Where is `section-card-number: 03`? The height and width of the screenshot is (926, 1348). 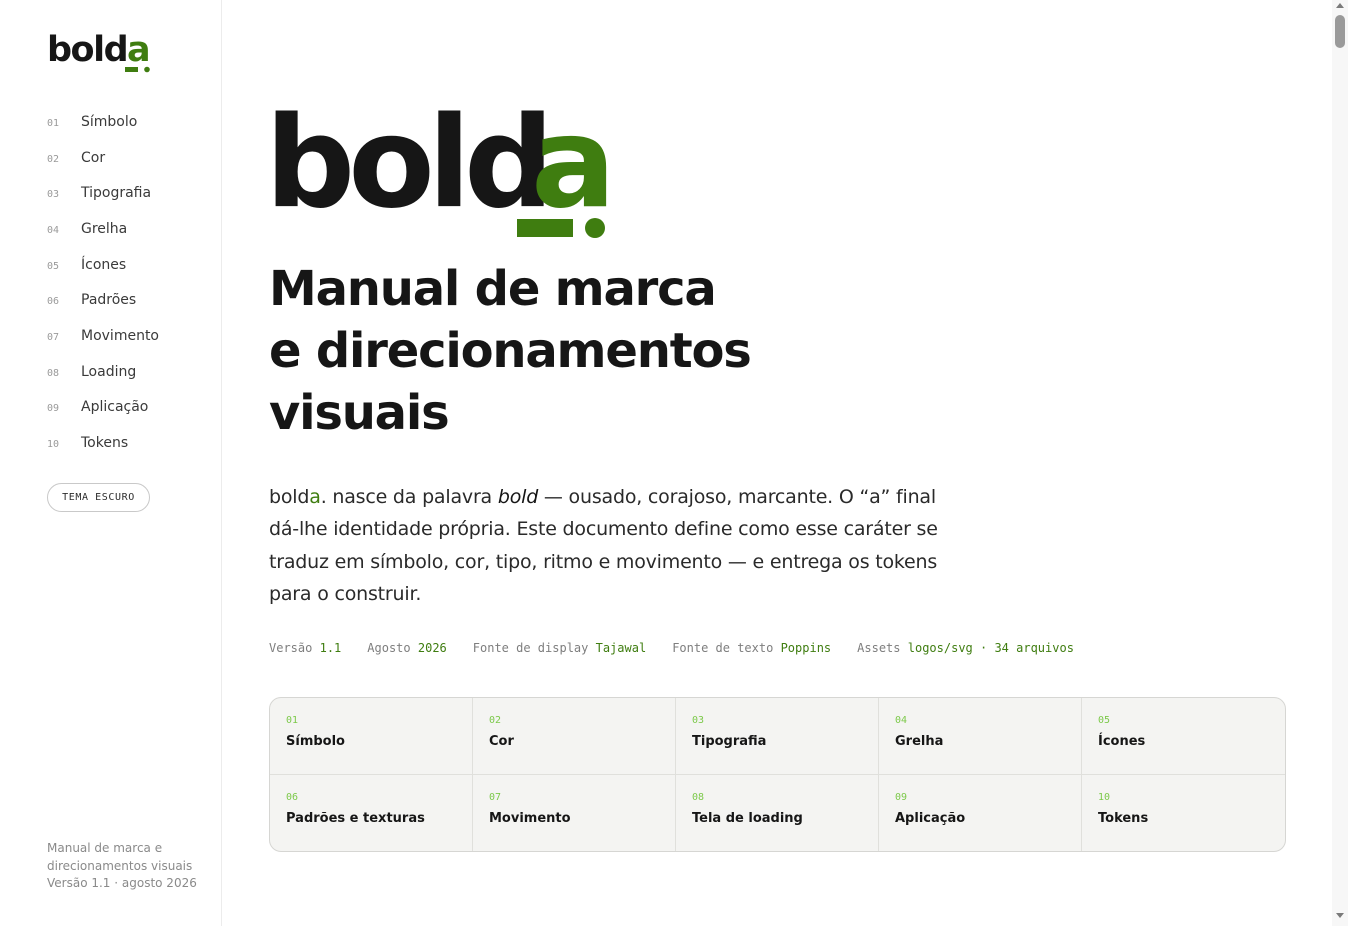
section-card-number: 03 is located at coordinates (698, 720).